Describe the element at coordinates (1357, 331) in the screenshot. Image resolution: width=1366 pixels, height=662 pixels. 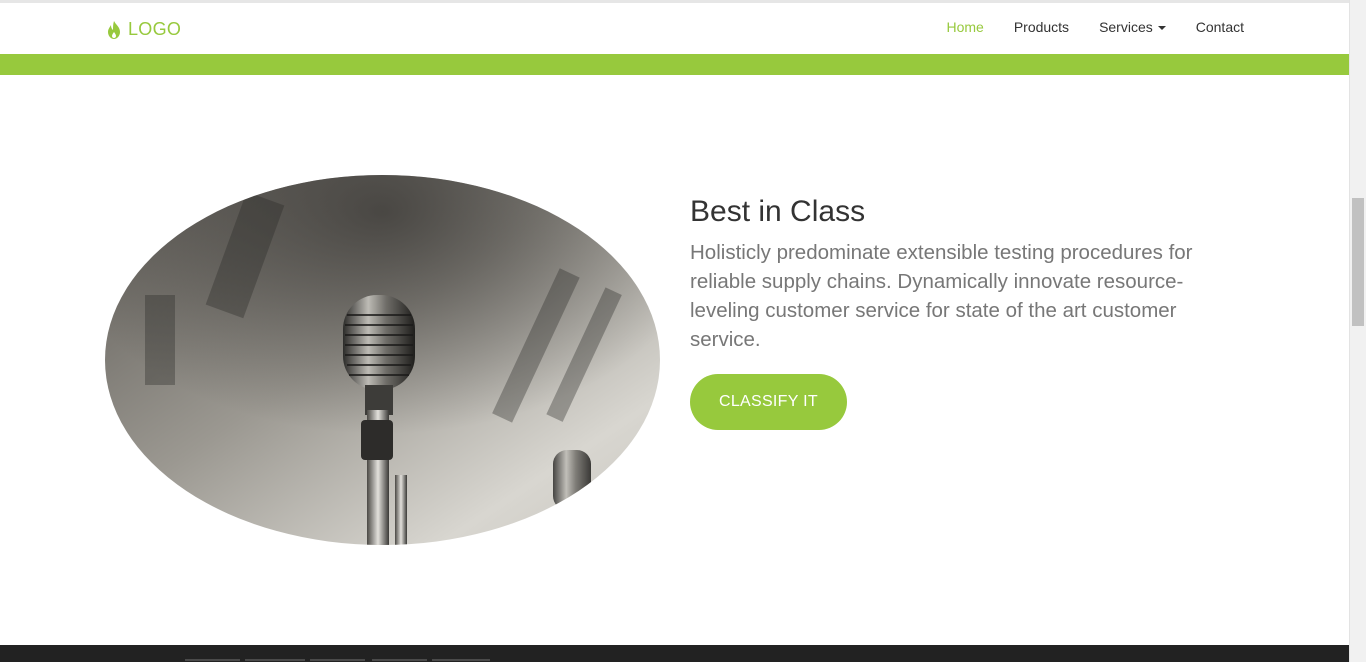
I see `vertical-scrollbar` at that location.